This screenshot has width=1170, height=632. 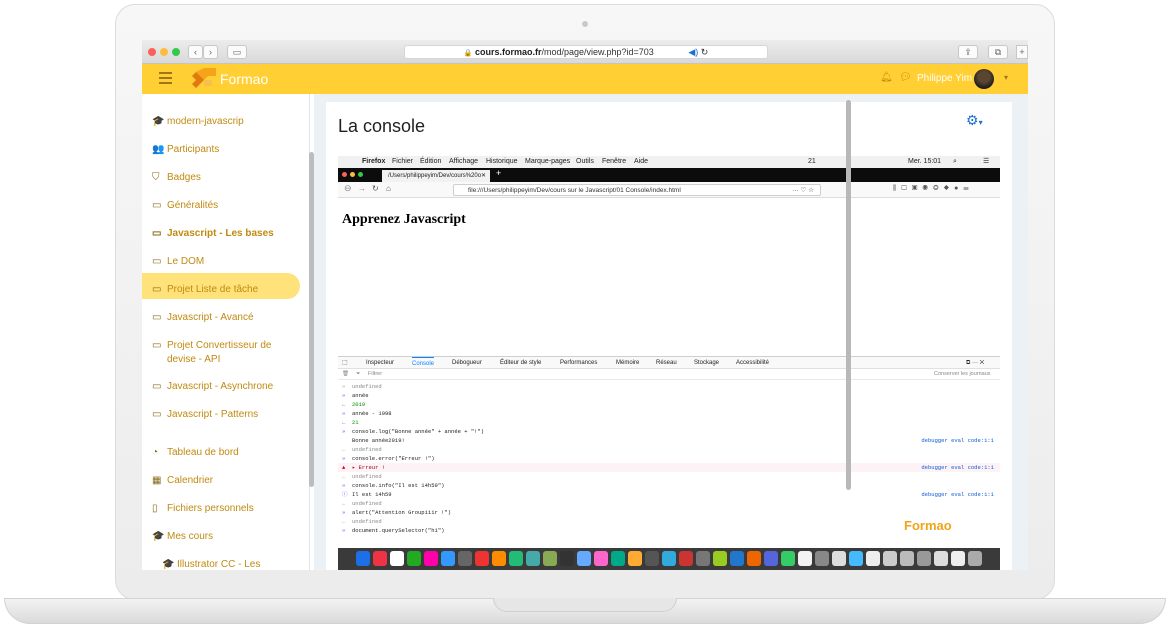 I want to click on sidebar-item: ▭ Javascript - Avancé, so click(x=203, y=318).